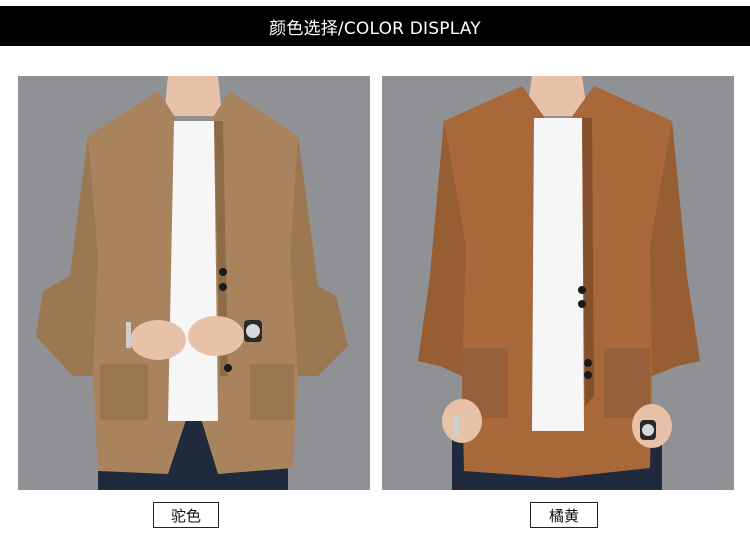 This screenshot has height=544, width=750. I want to click on color-label-orange: 橘黄, so click(564, 515).